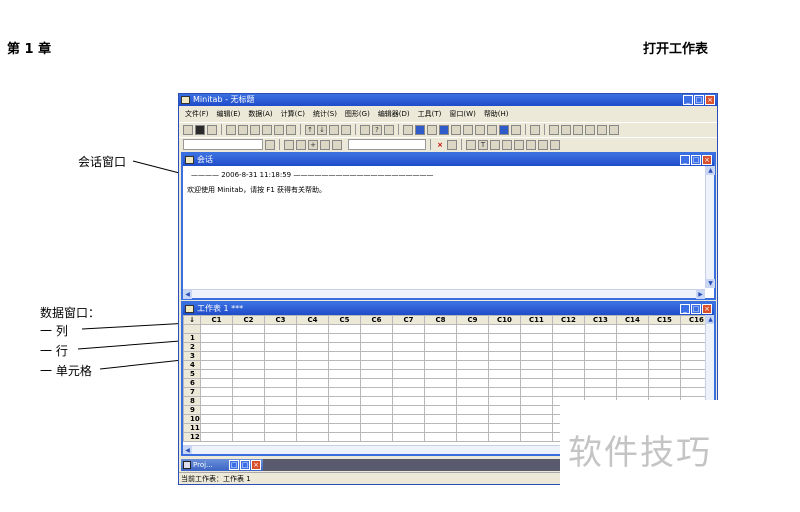 The width and height of the screenshot is (800, 512). I want to click on redo-icon, so click(279, 129).